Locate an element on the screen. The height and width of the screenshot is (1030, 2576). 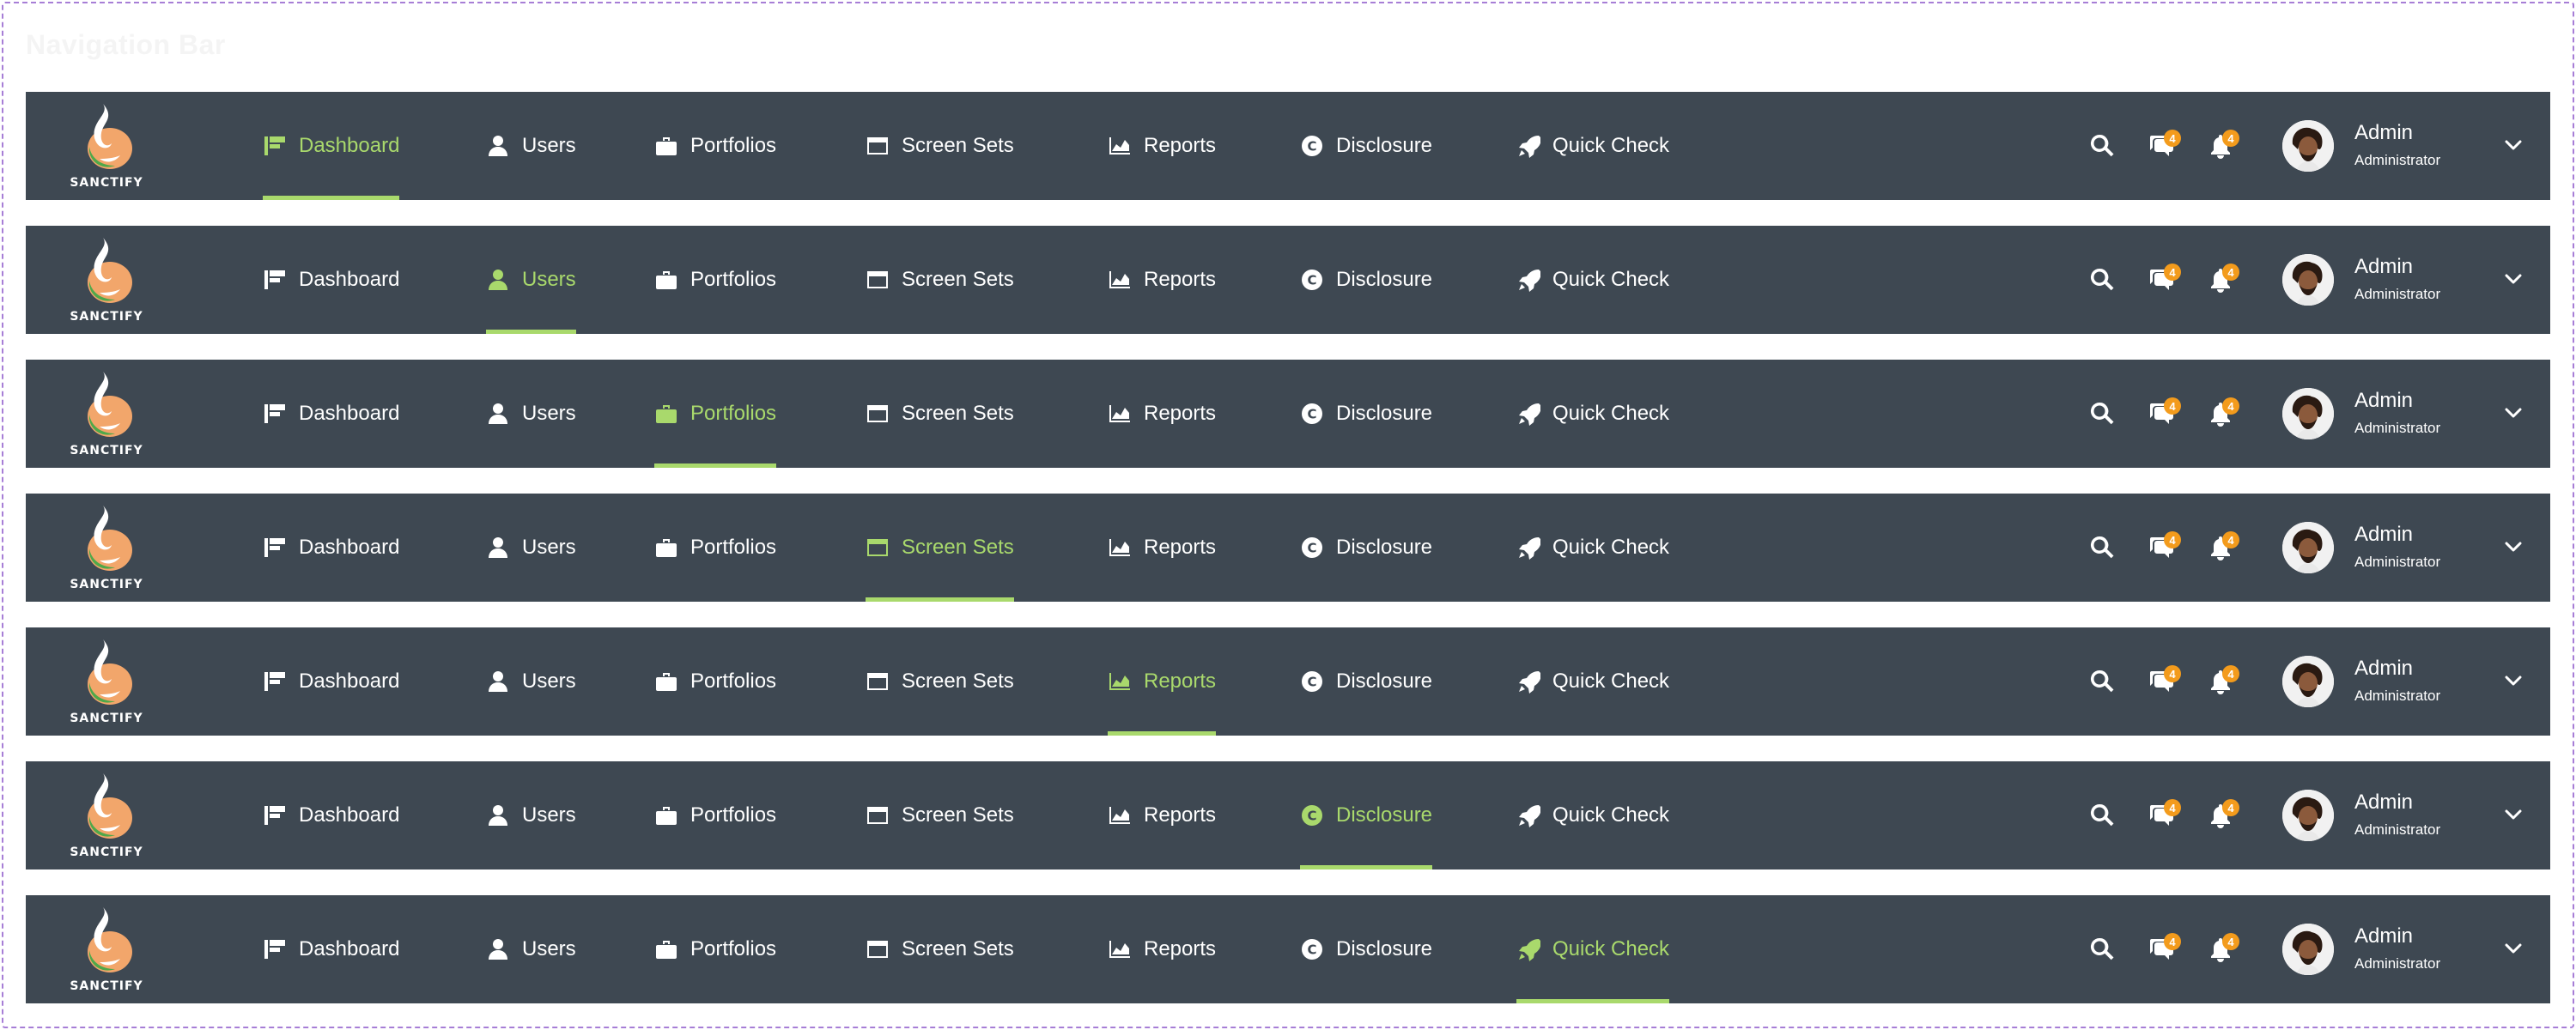
user-icon is located at coordinates (498, 414).